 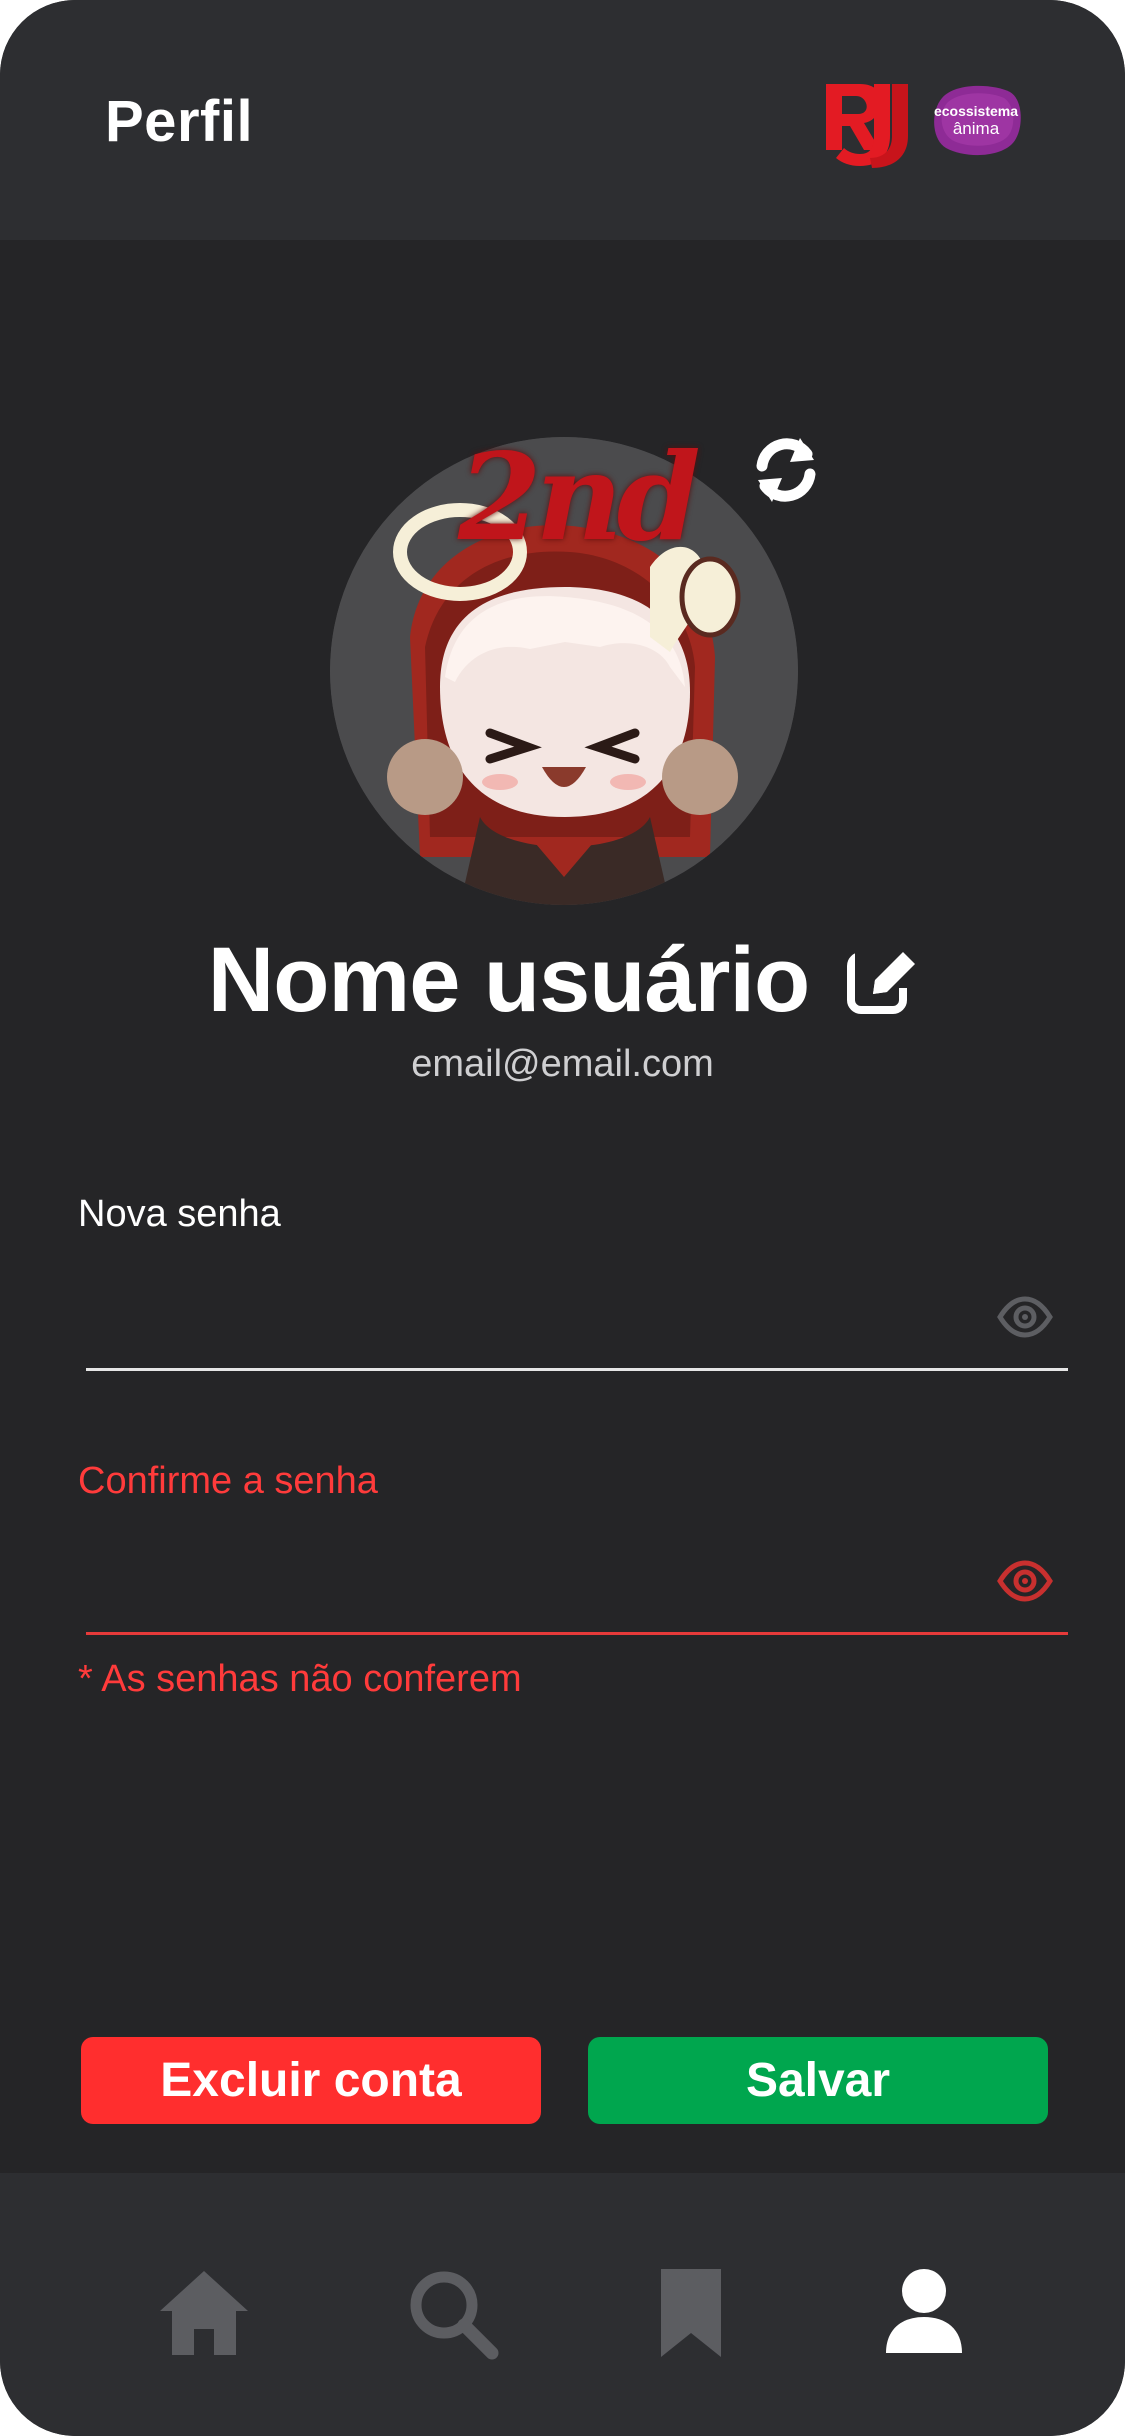 I want to click on anima-logo-text: ecossistema ânima, so click(x=976, y=120).